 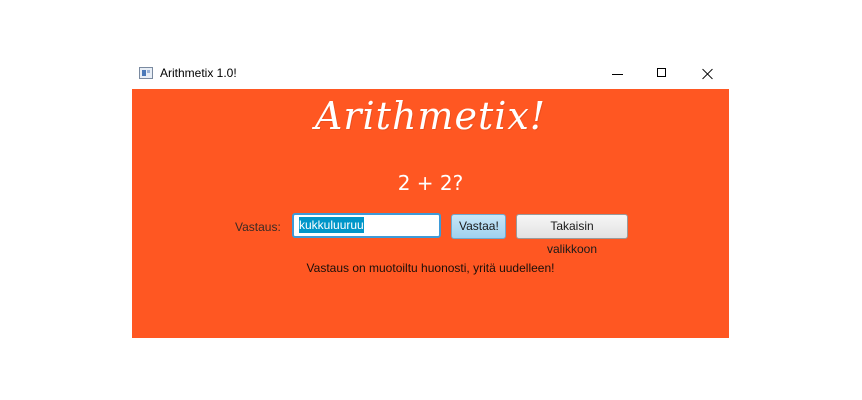 What do you see at coordinates (331, 225) in the screenshot?
I see `selected-answer-text: kukkuluuruu` at bounding box center [331, 225].